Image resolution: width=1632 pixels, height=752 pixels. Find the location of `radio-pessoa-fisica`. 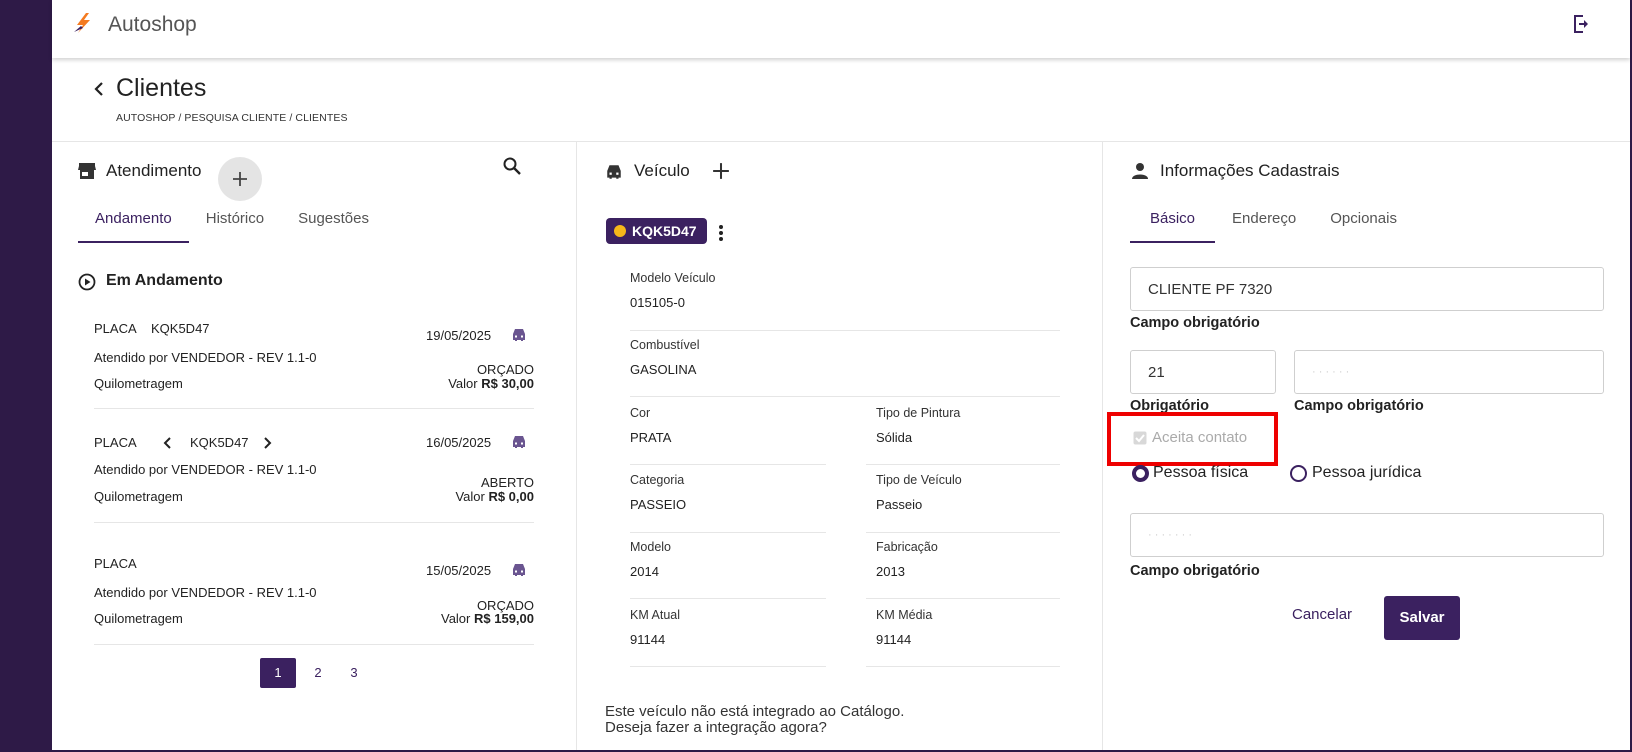

radio-pessoa-fisica is located at coordinates (1140, 473).